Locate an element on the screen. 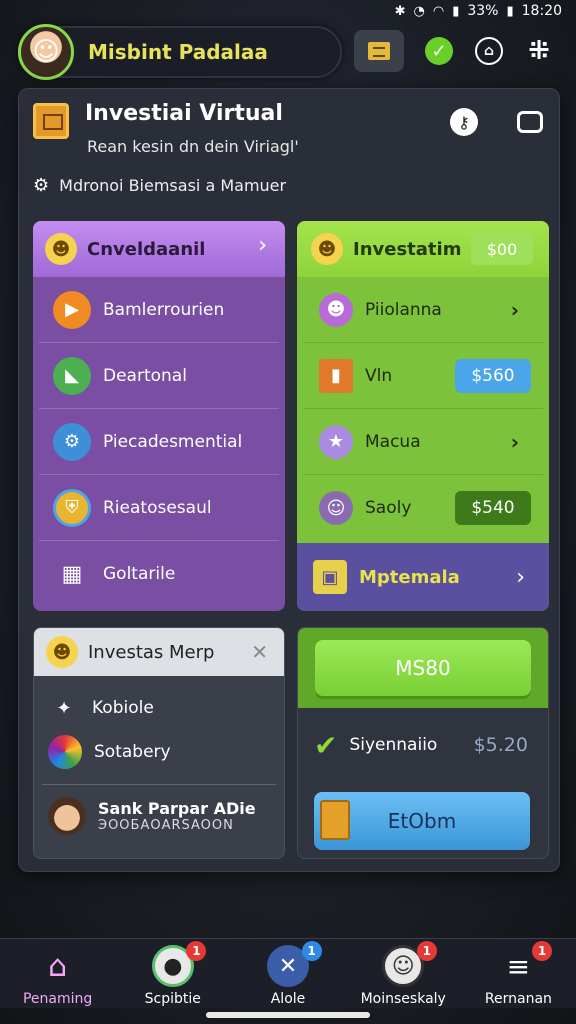  summary-row: ✔ Siyennaiio $5.20 is located at coordinates (423, 745).